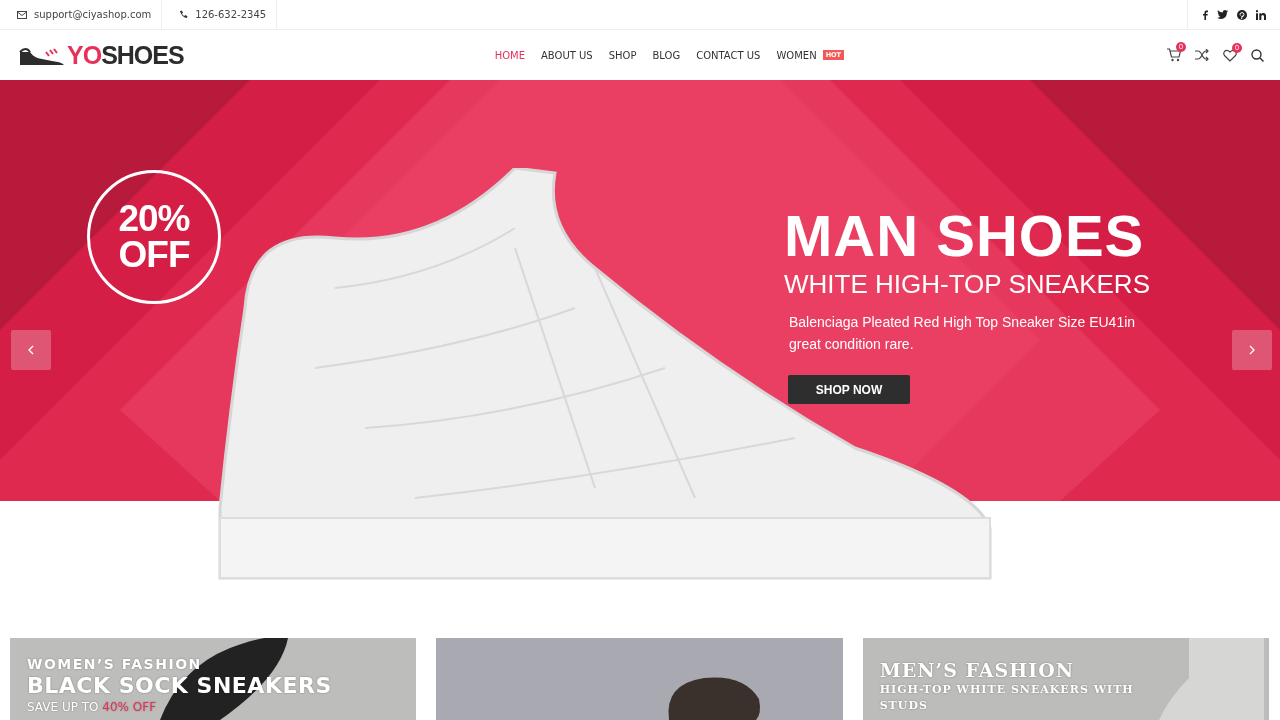 This screenshot has width=1280, height=720. I want to click on cart-icon, so click(1174, 55).